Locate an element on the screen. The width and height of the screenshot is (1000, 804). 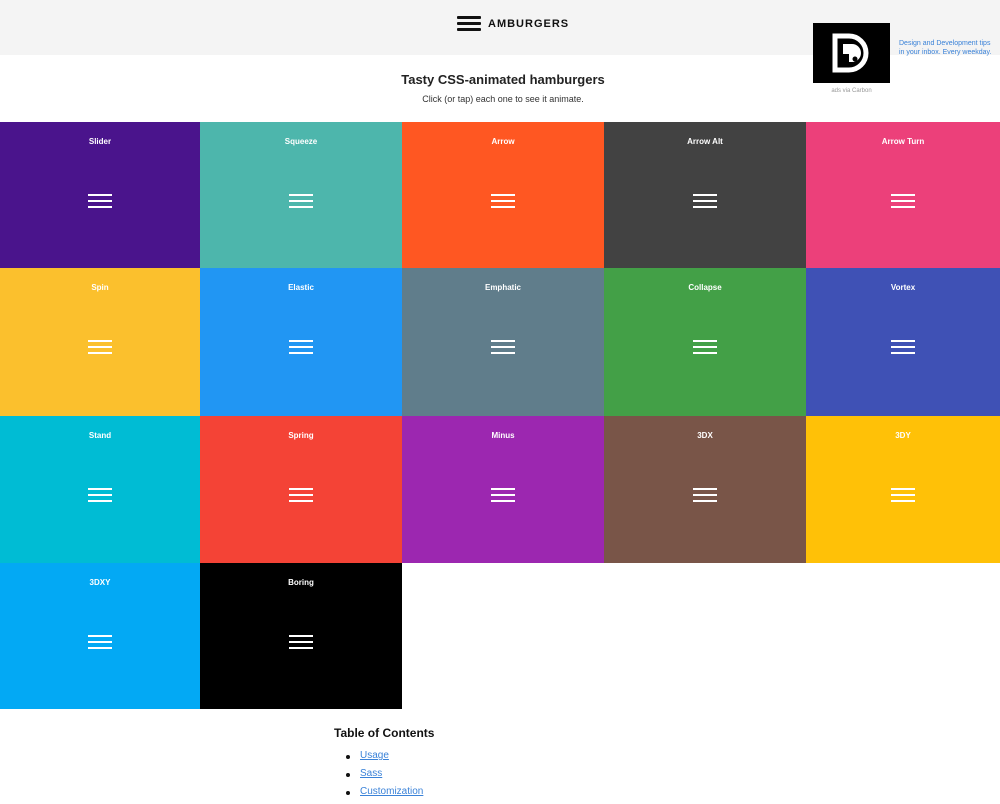
toc-title: Table of Contents is located at coordinates (384, 733).